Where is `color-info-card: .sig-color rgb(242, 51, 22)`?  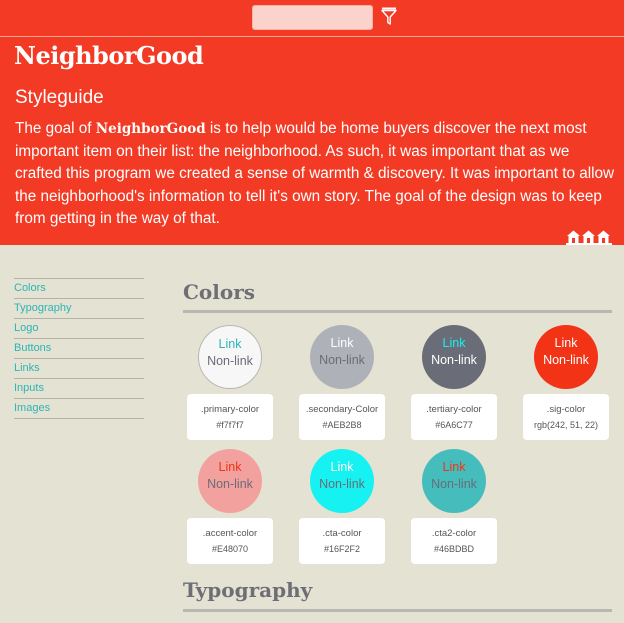
color-info-card: .sig-color rgb(242, 51, 22) is located at coordinates (566, 417).